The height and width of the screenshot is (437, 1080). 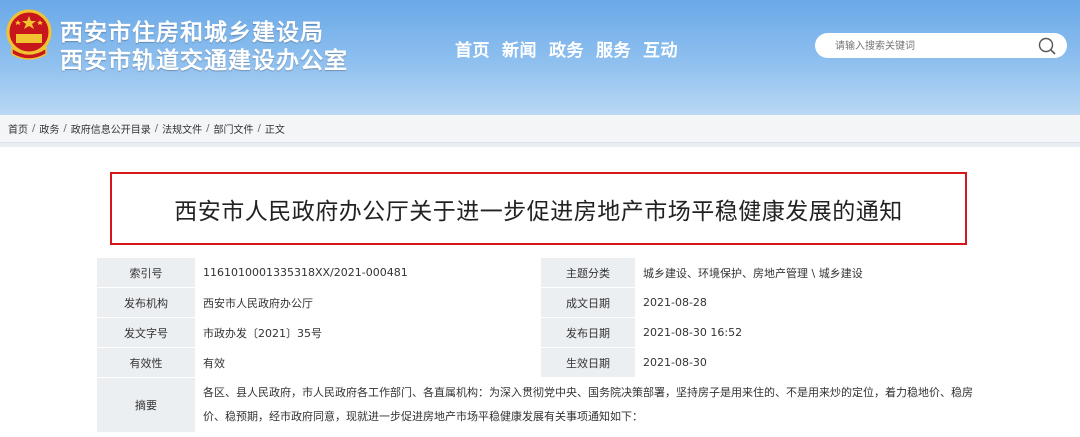 I want to click on nav-government-affairs: 政务, so click(x=566, y=48).